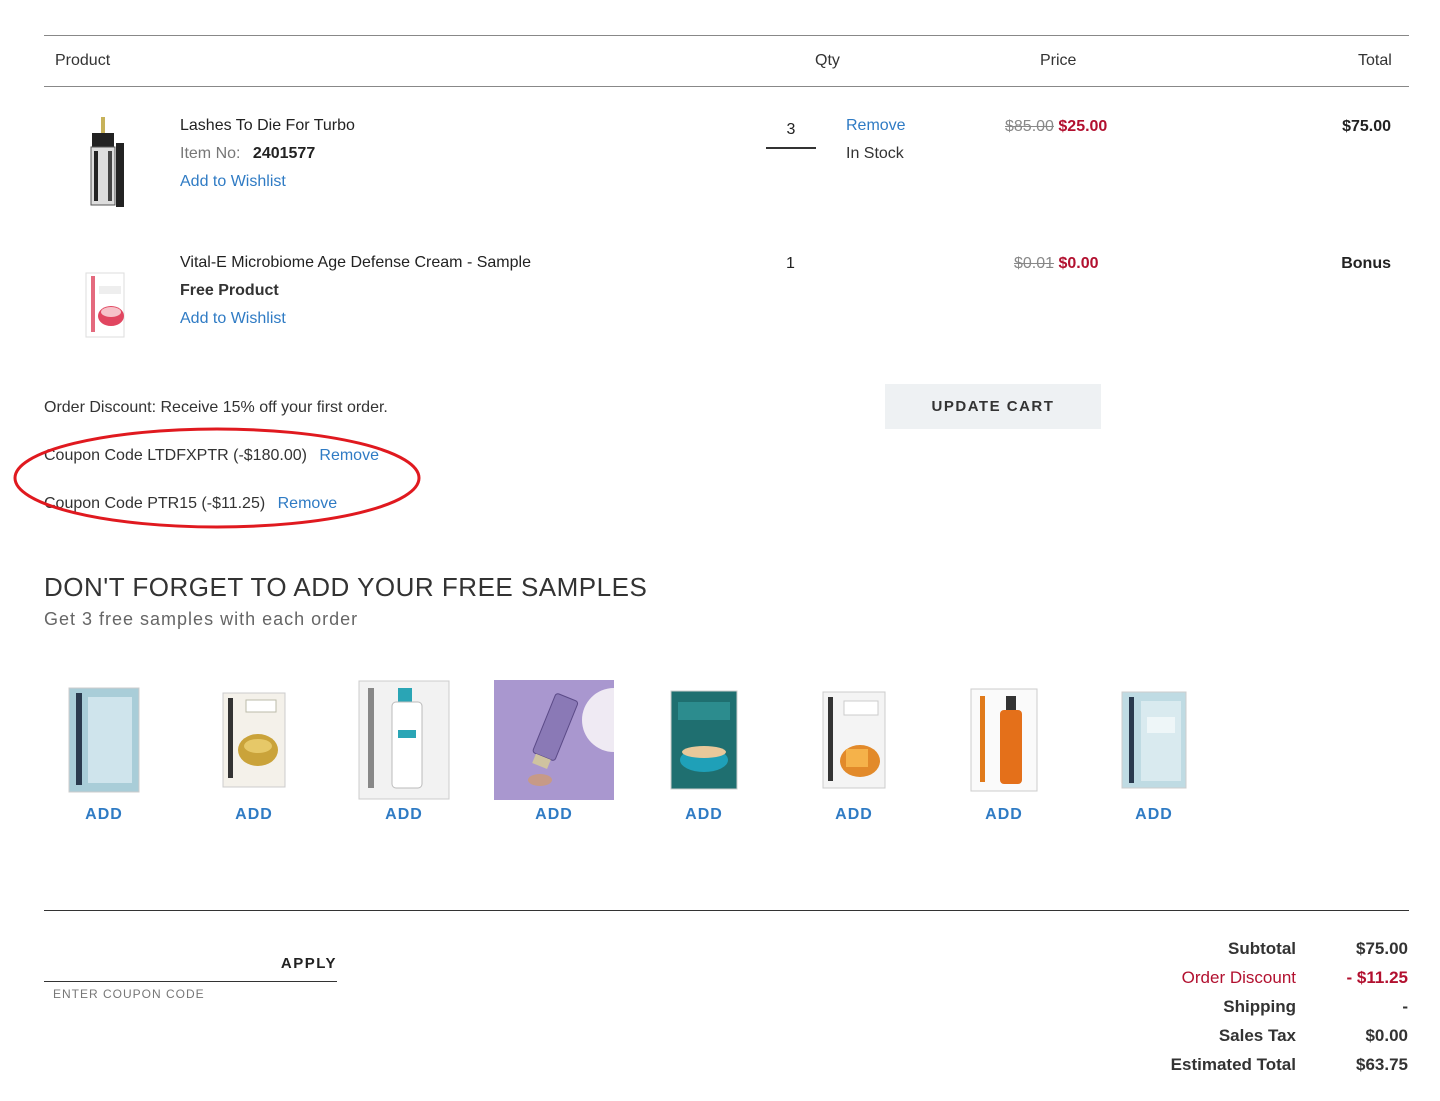 The height and width of the screenshot is (1101, 1440). I want to click on header-qty: Qty, so click(827, 60).